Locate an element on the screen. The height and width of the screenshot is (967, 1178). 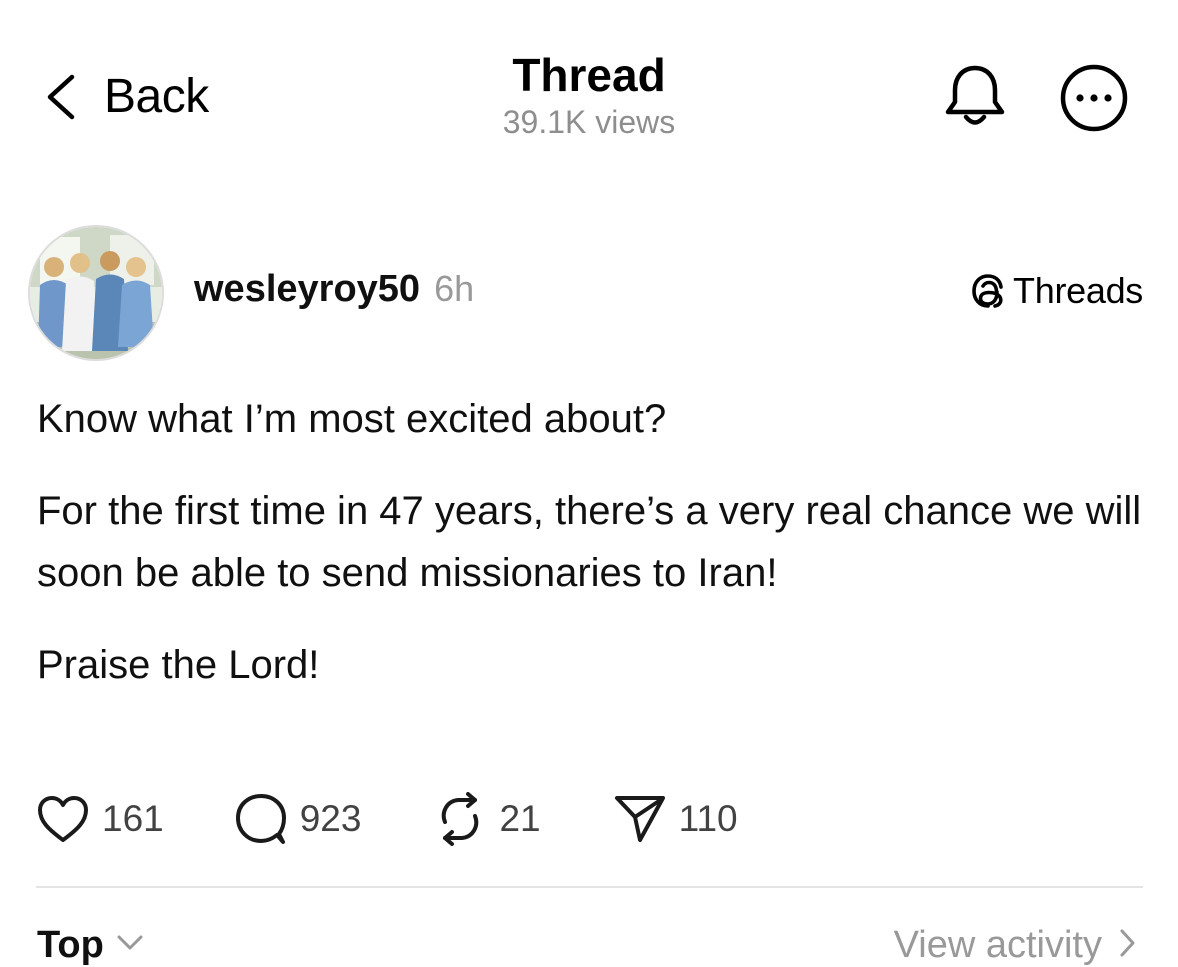
chevron-right-icon is located at coordinates (1127, 945).